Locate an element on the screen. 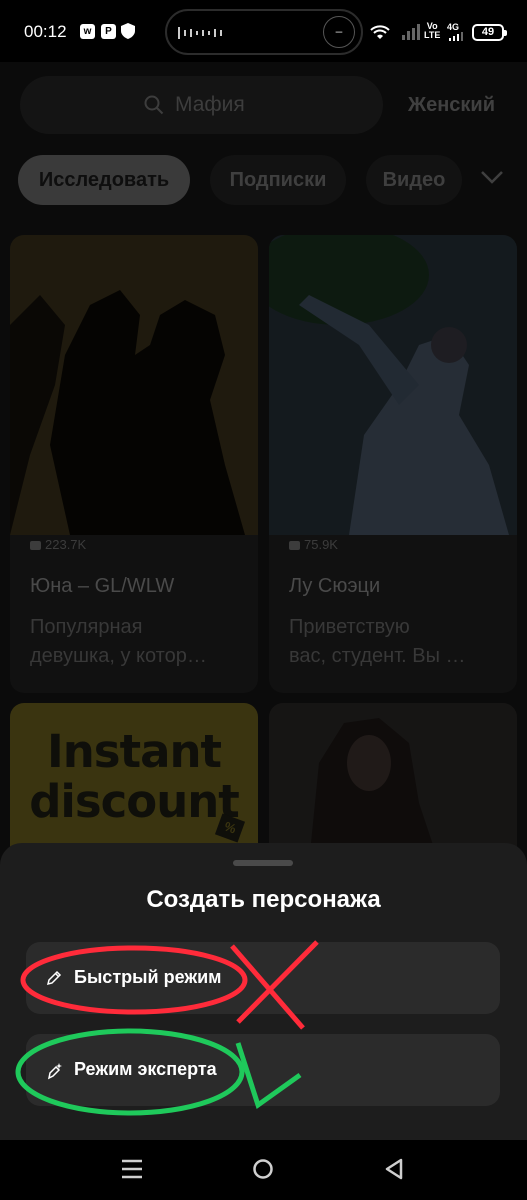 Image resolution: width=527 pixels, height=1200 pixels. menu-icon is located at coordinates (132, 1169).